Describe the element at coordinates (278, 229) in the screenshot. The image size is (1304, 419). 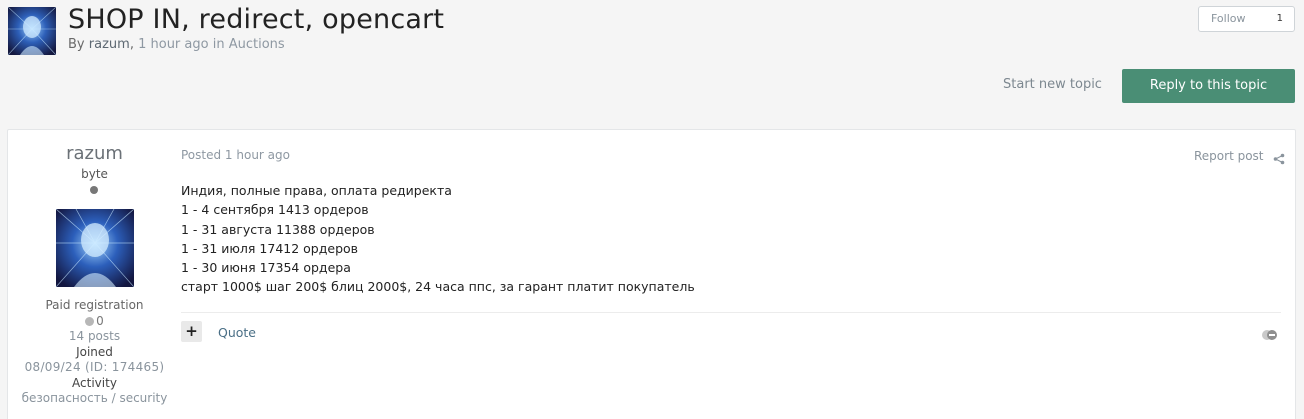
I see `post-line: 1 - 31 августа 11388 ордеров` at that location.